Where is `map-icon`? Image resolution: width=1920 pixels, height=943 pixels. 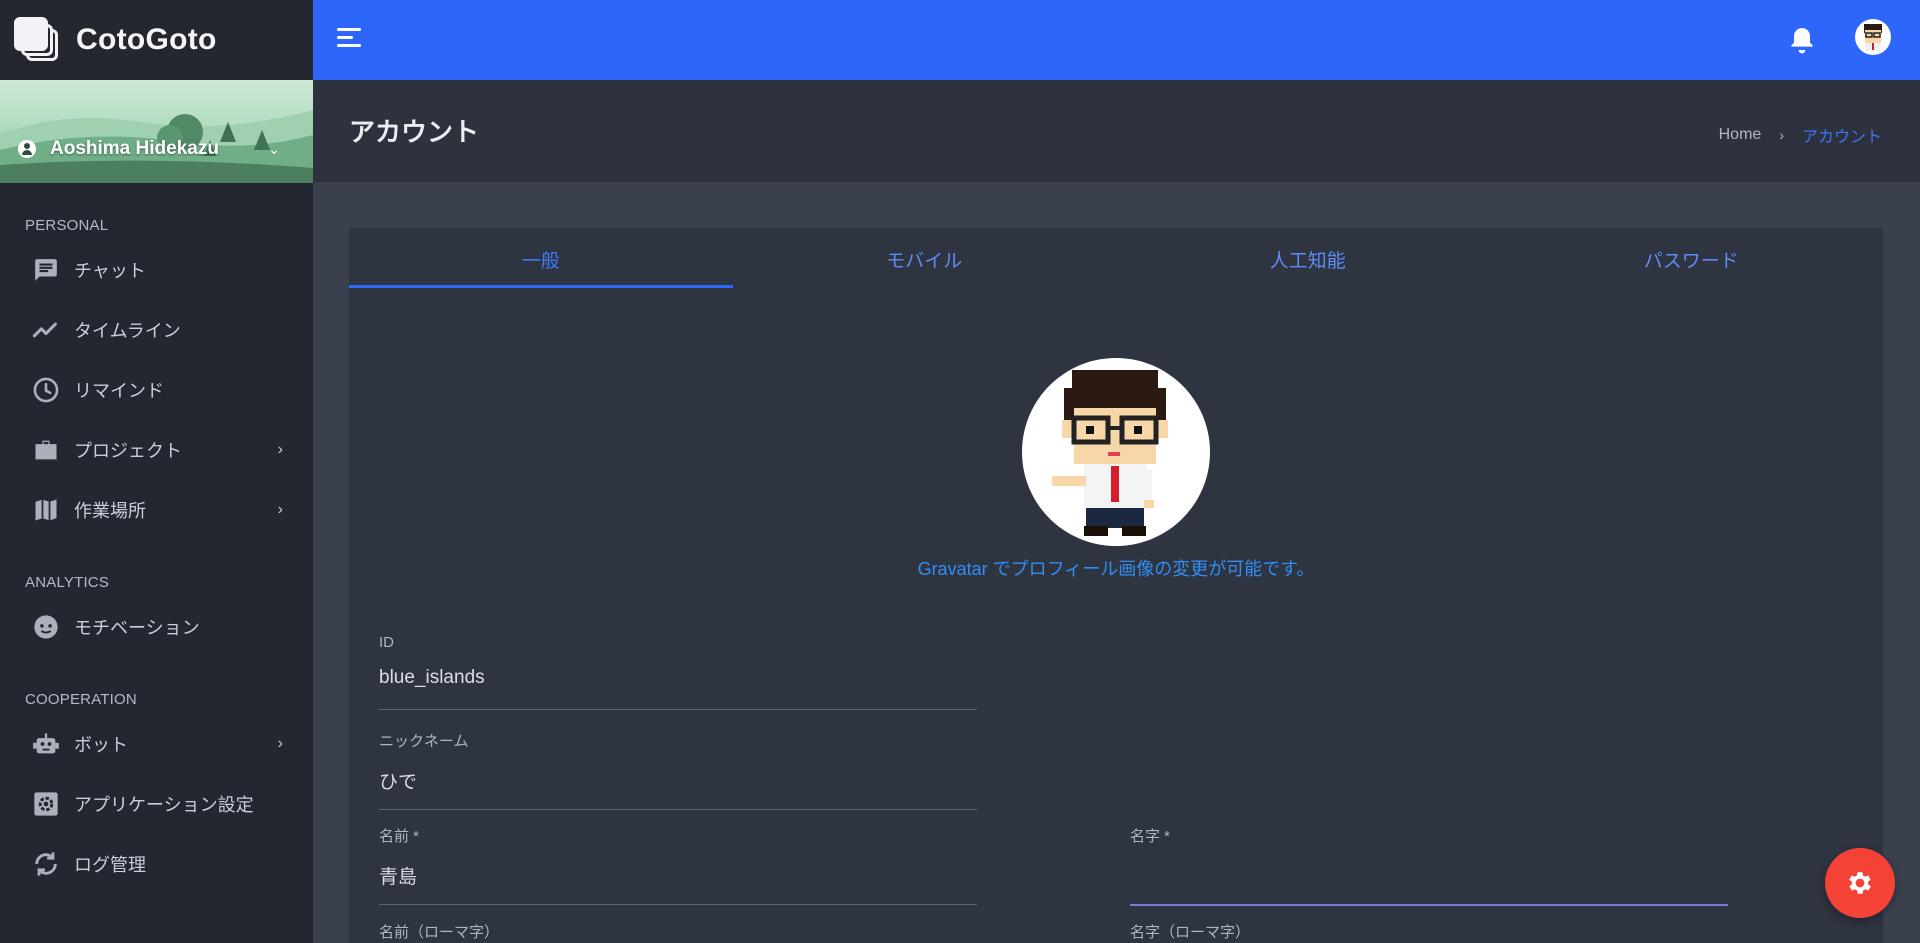 map-icon is located at coordinates (46, 510).